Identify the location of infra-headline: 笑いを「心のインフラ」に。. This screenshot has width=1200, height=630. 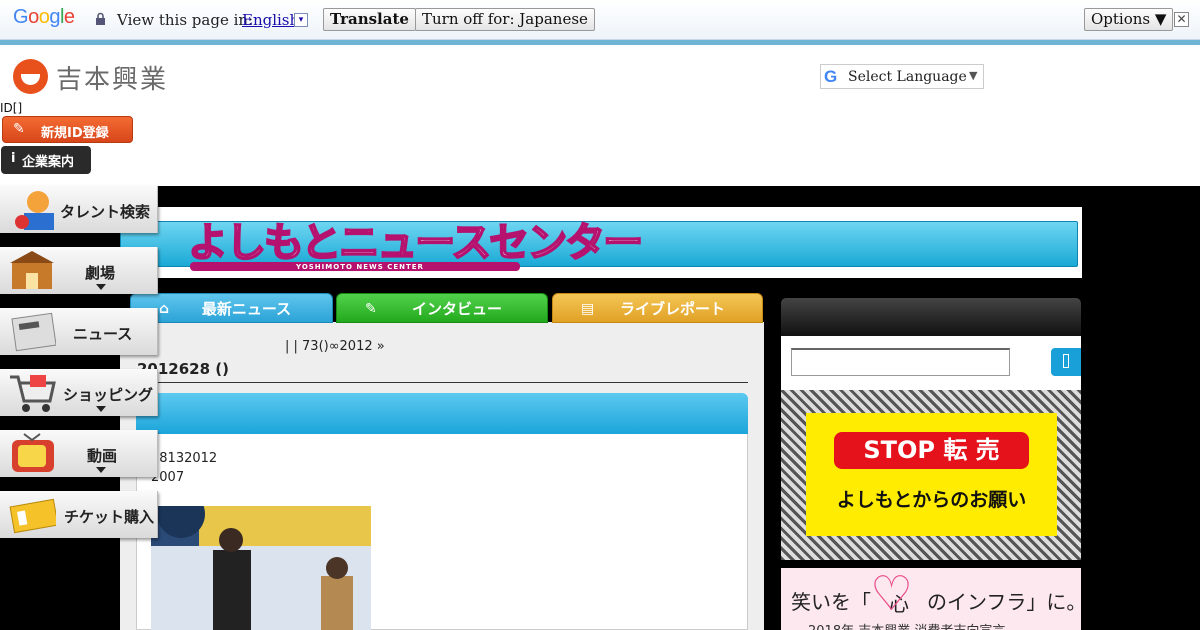
(939, 601).